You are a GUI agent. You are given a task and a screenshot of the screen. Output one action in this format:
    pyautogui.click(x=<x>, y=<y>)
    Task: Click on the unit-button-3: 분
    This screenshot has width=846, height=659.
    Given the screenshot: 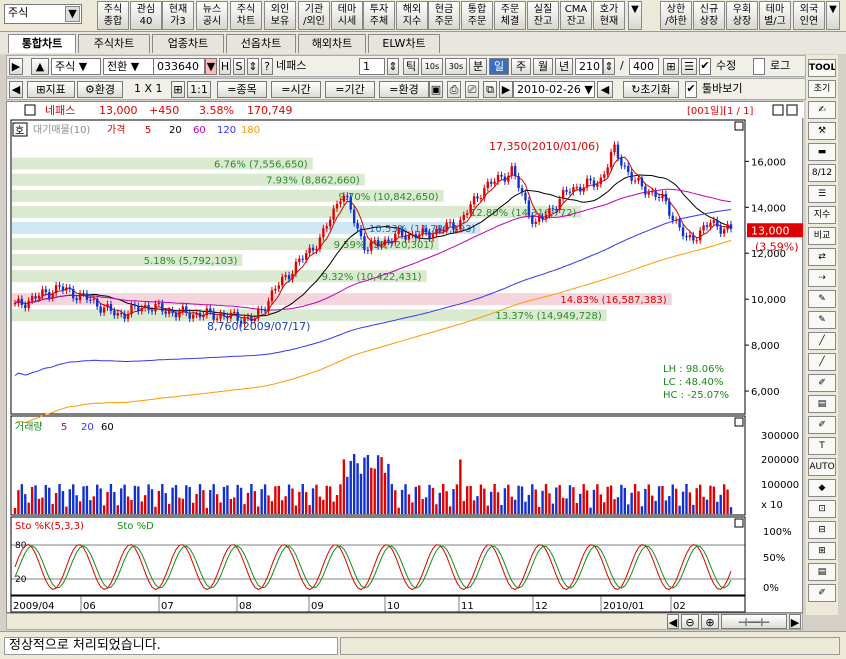 What is the action you would take?
    pyautogui.click(x=478, y=66)
    